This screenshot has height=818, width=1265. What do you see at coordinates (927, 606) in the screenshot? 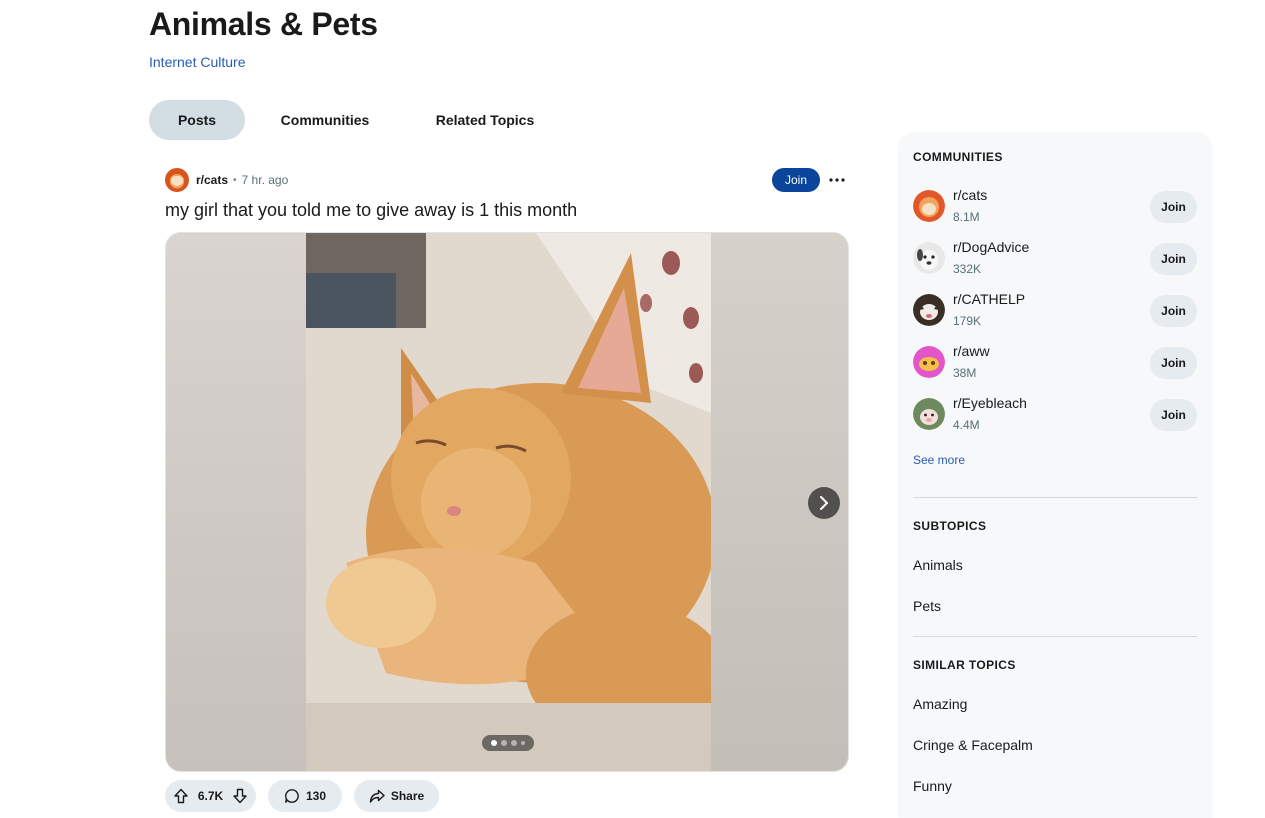
I see `subtopic-link: Pets` at bounding box center [927, 606].